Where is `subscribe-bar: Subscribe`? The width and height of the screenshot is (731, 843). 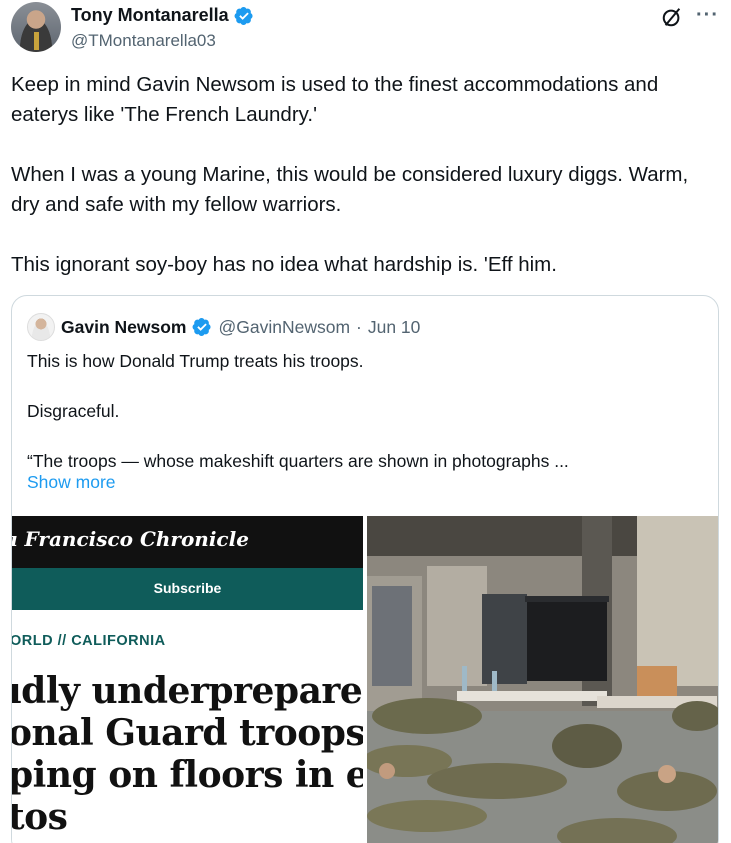
subscribe-bar: Subscribe is located at coordinates (187, 589).